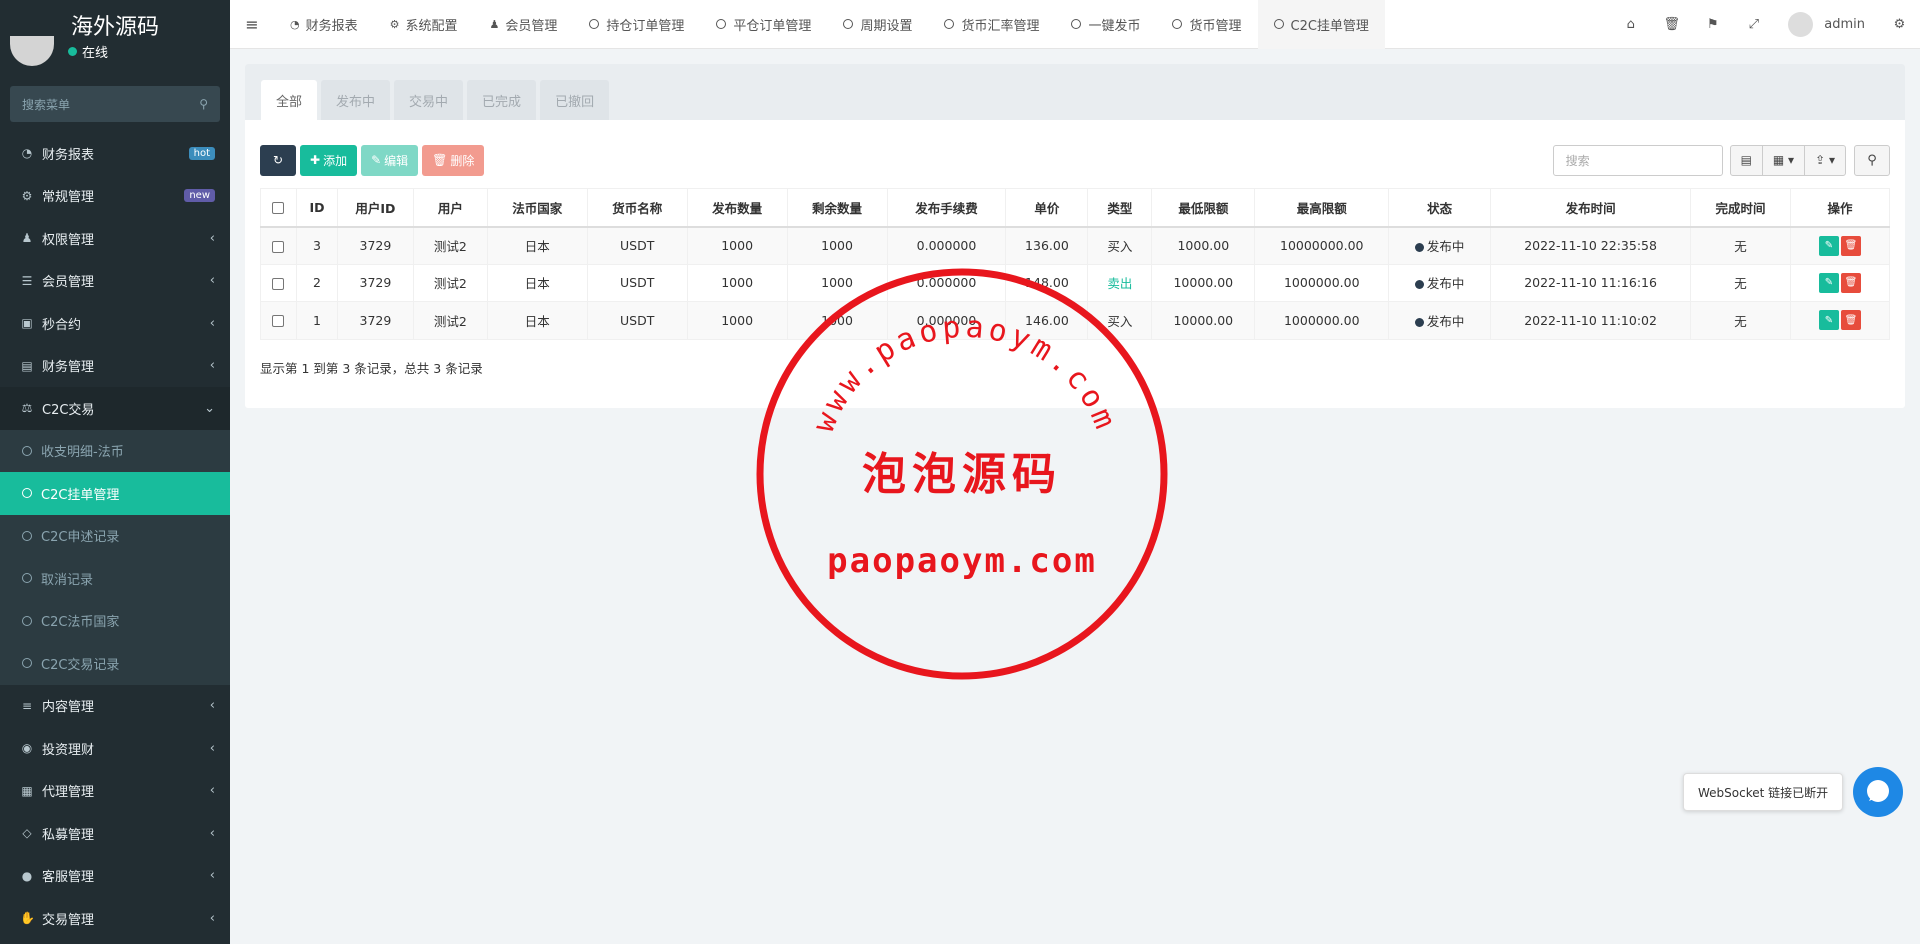 The height and width of the screenshot is (944, 1920). Describe the element at coordinates (115, 578) in the screenshot. I see `sidebar-item-cancel-records: 取消记录` at that location.